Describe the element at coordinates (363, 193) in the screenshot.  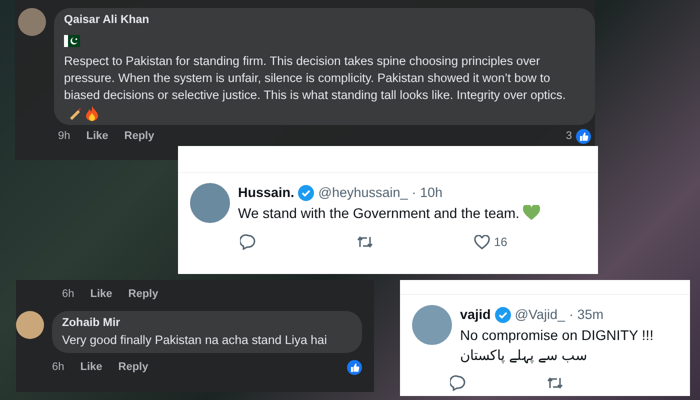
I see `author-handle: @heyhussain_` at that location.